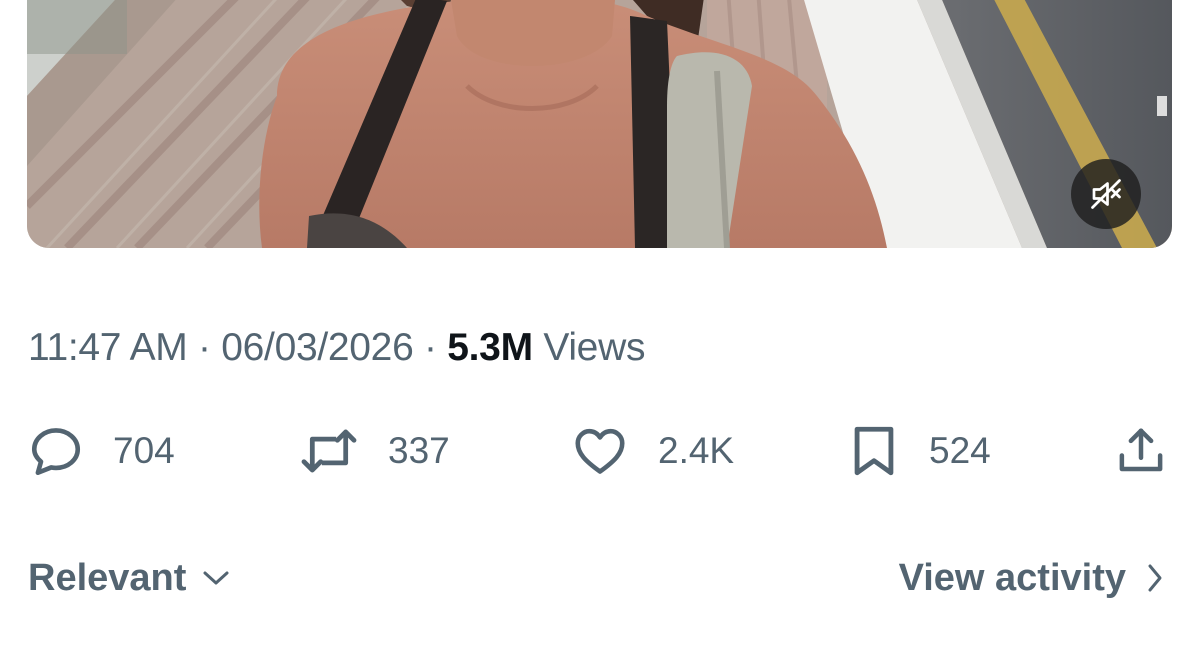 The height and width of the screenshot is (651, 1200). I want to click on view-activity-label: View activity, so click(1012, 577).